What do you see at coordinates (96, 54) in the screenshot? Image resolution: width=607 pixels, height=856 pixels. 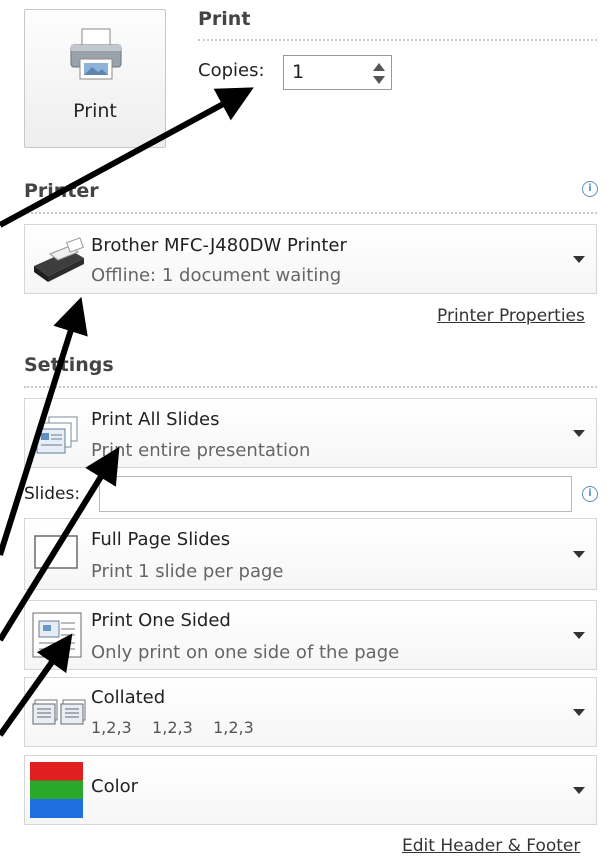 I see `printer-icon` at bounding box center [96, 54].